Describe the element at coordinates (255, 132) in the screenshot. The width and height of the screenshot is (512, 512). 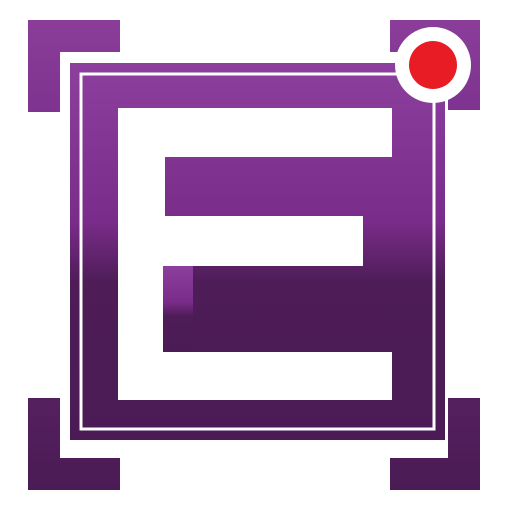
I see `letter-e-top-bar` at that location.